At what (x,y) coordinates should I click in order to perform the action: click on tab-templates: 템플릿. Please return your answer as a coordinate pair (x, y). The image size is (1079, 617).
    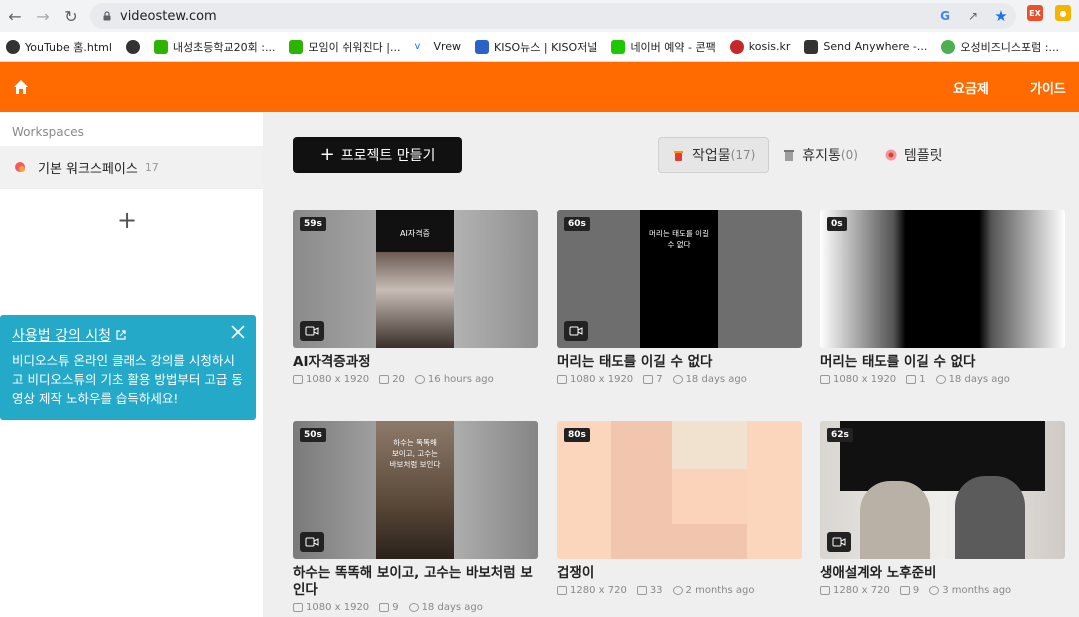
    Looking at the image, I should click on (913, 155).